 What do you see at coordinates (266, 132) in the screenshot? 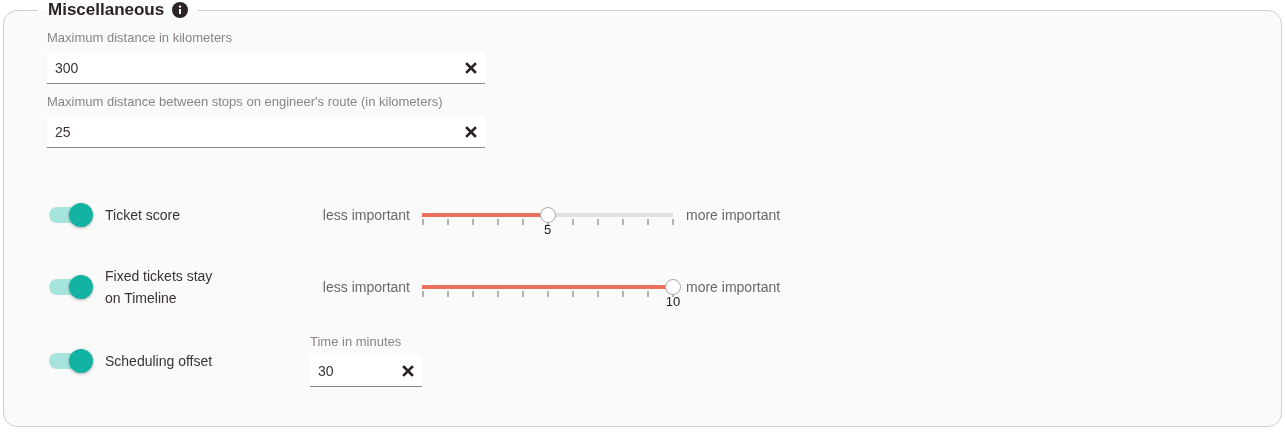
I see `input-field: 25` at bounding box center [266, 132].